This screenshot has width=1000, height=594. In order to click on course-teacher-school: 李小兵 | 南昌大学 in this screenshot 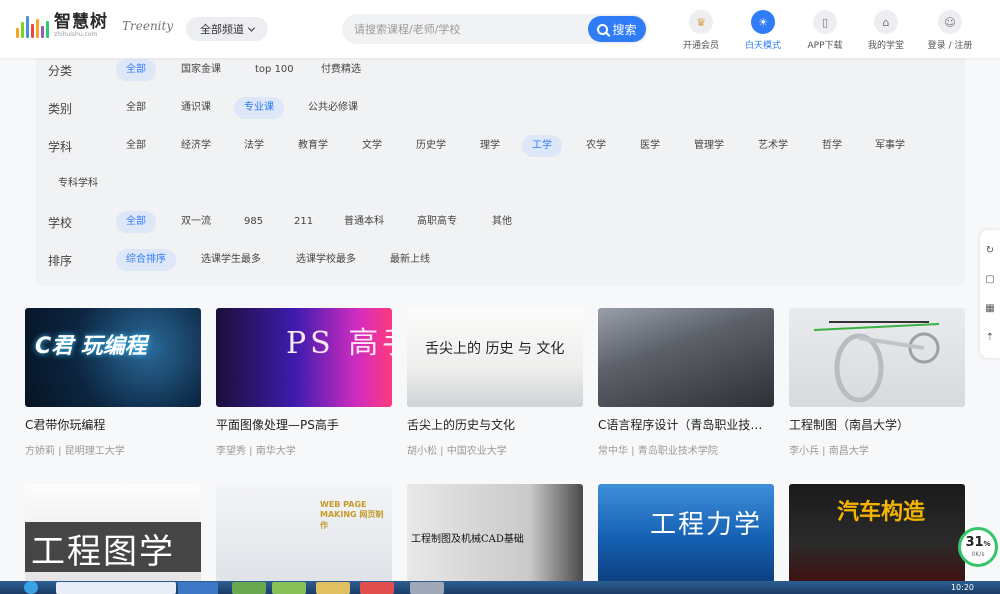, I will do `click(829, 451)`.